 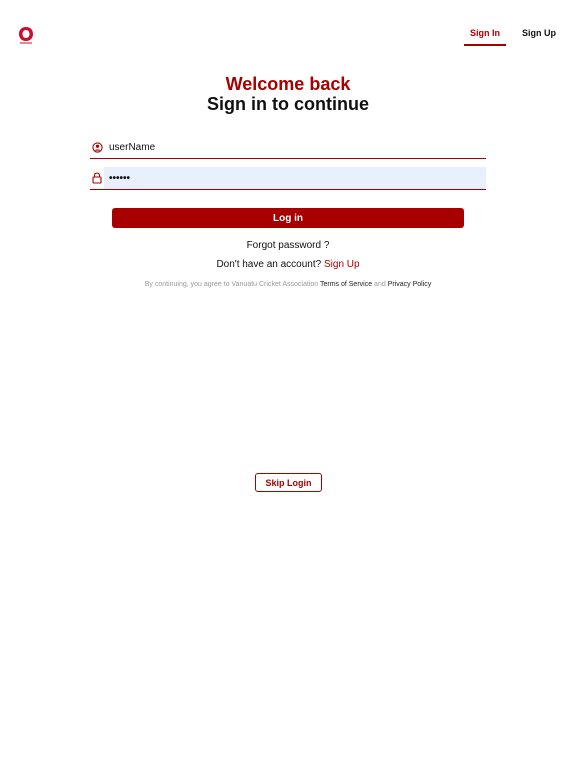 I want to click on auth-tabs: Sign In Sign Up, so click(x=513, y=35).